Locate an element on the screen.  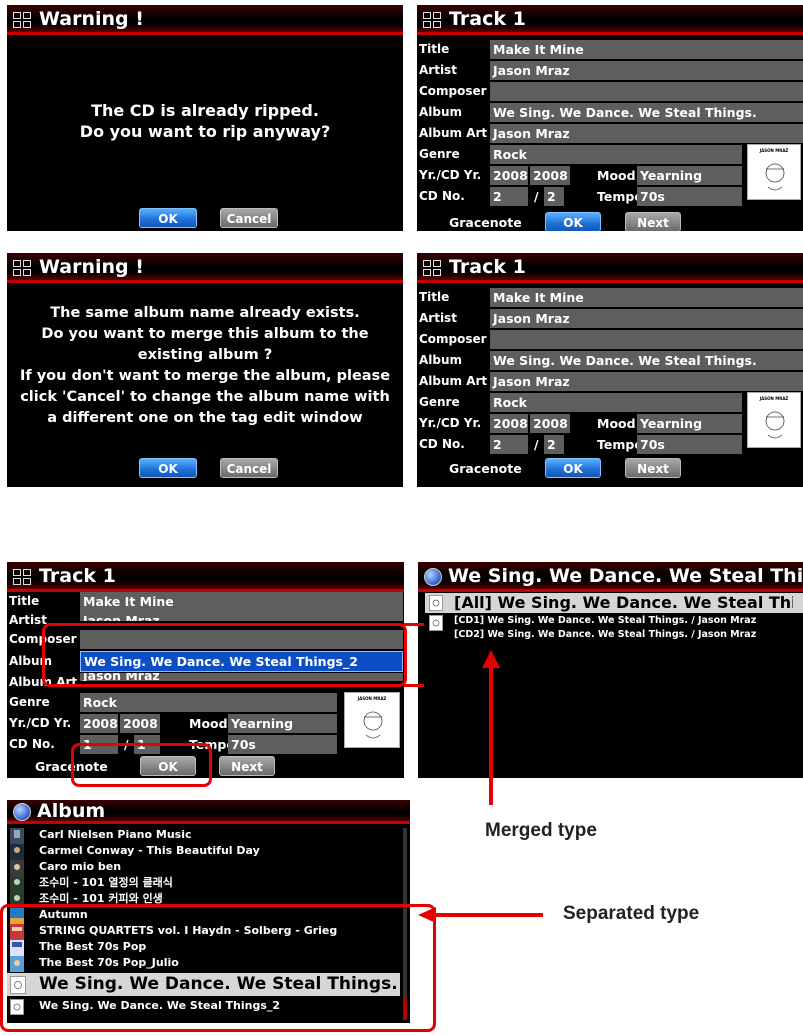
list-item: Carl Nielsen Piano Music is located at coordinates (219, 835).